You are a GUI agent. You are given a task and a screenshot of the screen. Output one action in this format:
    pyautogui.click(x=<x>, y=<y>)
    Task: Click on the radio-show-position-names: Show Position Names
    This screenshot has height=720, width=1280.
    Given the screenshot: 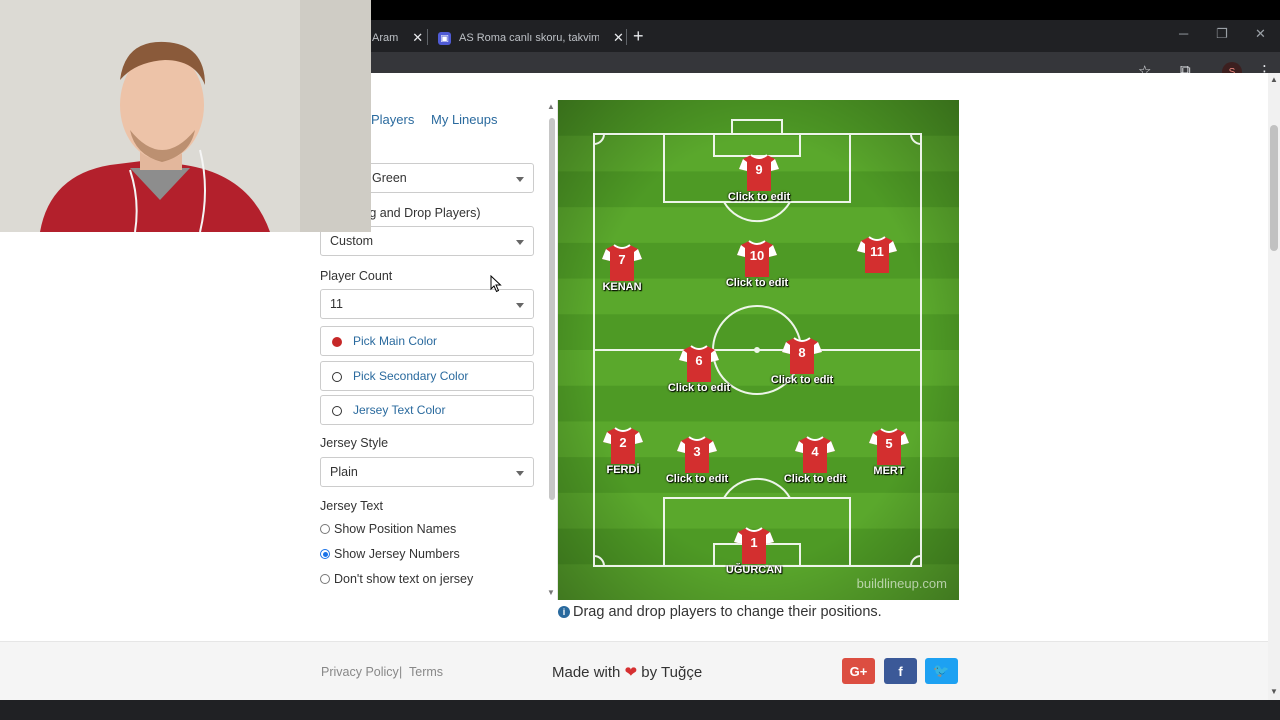 What is the action you would take?
    pyautogui.click(x=388, y=529)
    